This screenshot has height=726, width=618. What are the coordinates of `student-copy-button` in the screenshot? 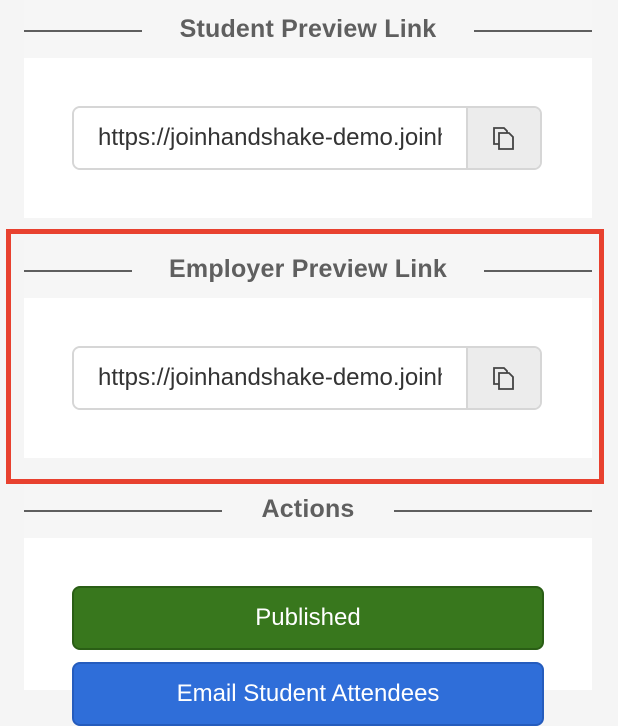 It's located at (503, 138).